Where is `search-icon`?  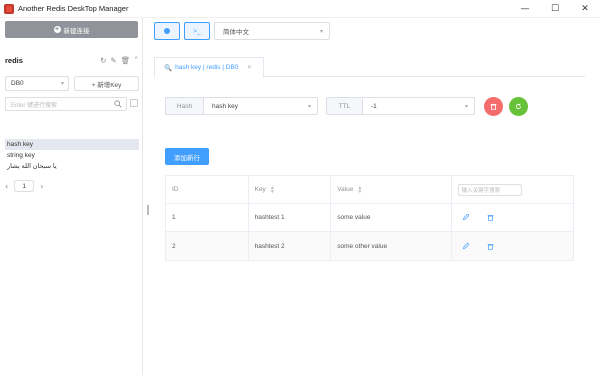
search-icon is located at coordinates (118, 104).